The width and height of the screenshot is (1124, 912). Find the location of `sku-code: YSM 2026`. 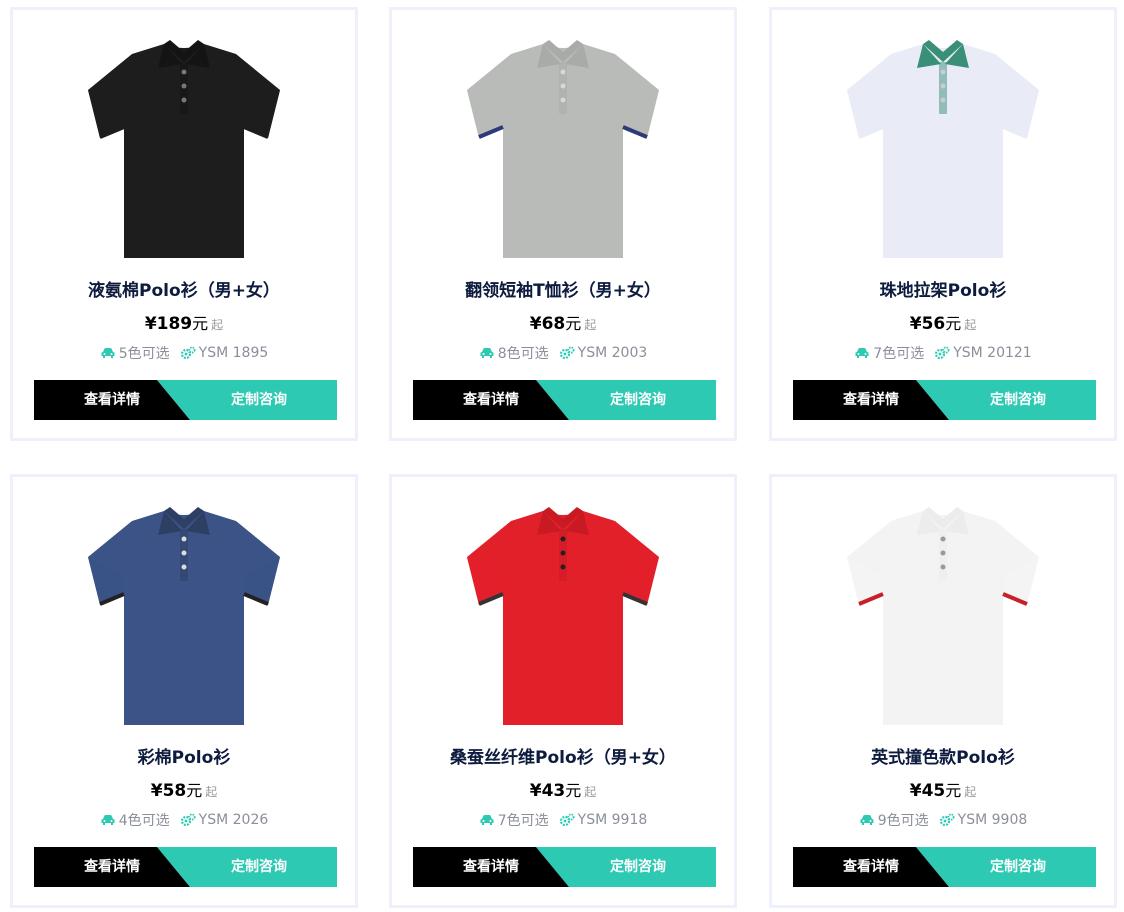

sku-code: YSM 2026 is located at coordinates (233, 820).